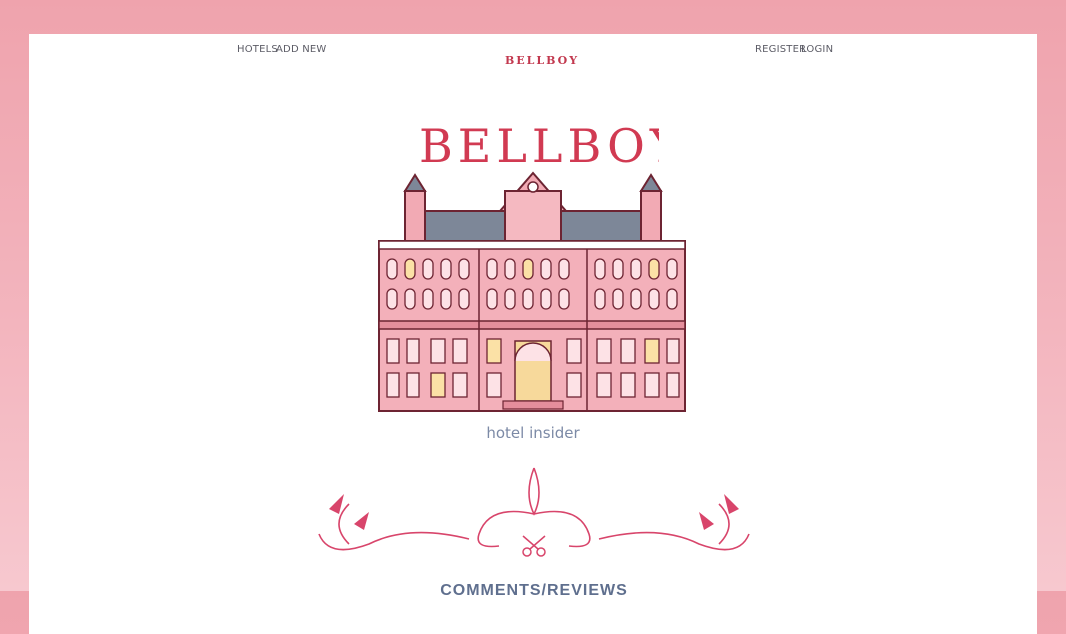 This screenshot has width=1066, height=634. What do you see at coordinates (542, 60) in the screenshot?
I see `brand-logo-small: BELLBOY` at bounding box center [542, 60].